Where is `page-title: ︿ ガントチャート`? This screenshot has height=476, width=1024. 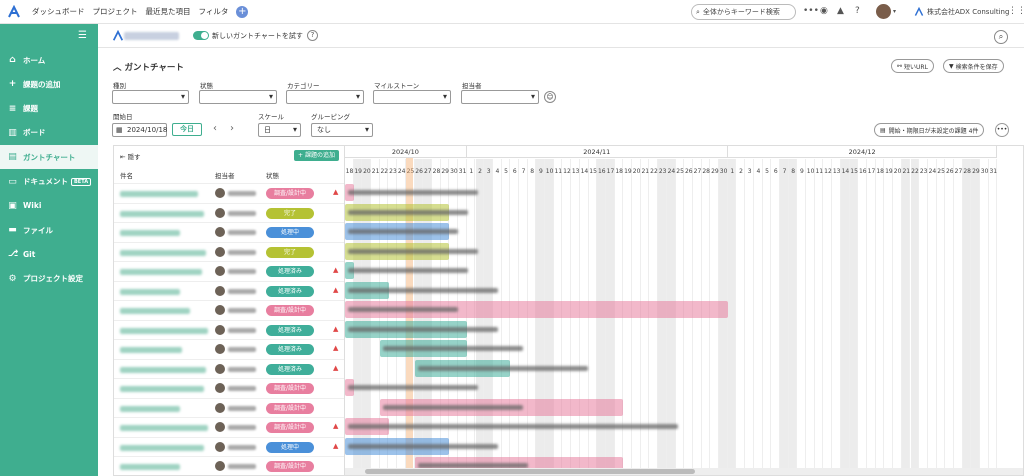 page-title: ︿ ガントチャート is located at coordinates (148, 67).